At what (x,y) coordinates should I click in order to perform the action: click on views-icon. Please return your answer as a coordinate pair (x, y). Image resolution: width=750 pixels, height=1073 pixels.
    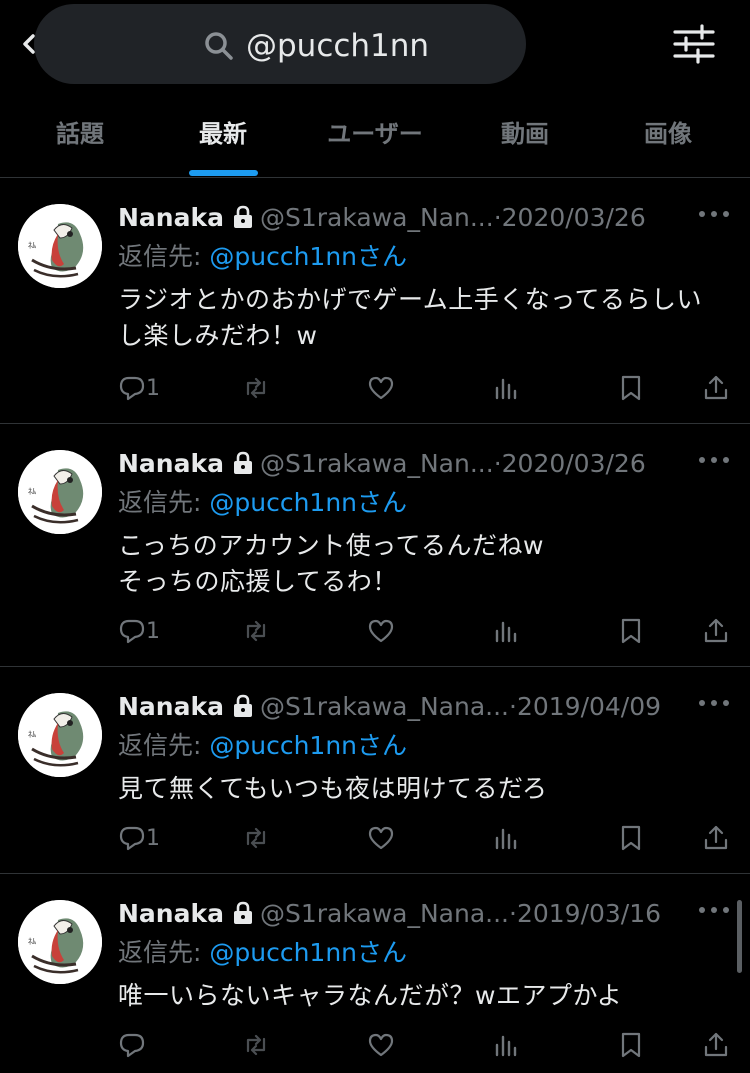
    Looking at the image, I should click on (506, 839).